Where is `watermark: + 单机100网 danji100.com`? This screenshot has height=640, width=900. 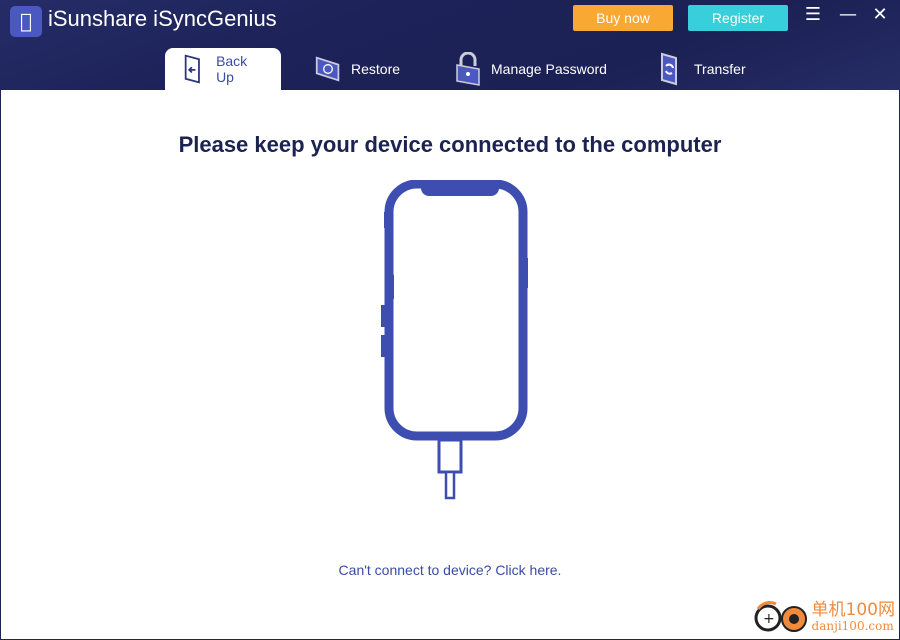 watermark: + 单机100网 danji100.com is located at coordinates (823, 617).